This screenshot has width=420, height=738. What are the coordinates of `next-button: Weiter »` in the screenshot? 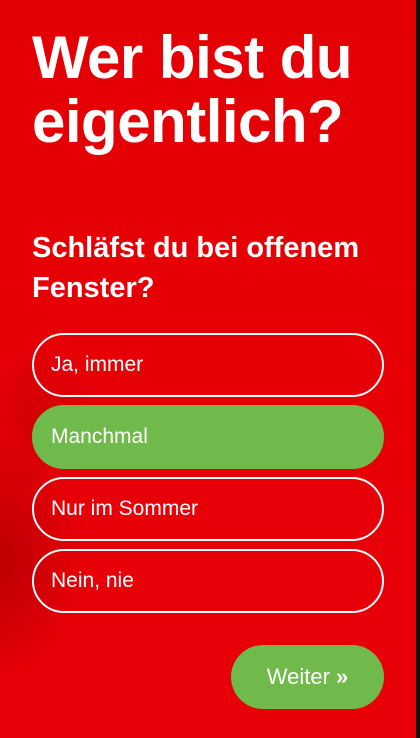 It's located at (307, 677).